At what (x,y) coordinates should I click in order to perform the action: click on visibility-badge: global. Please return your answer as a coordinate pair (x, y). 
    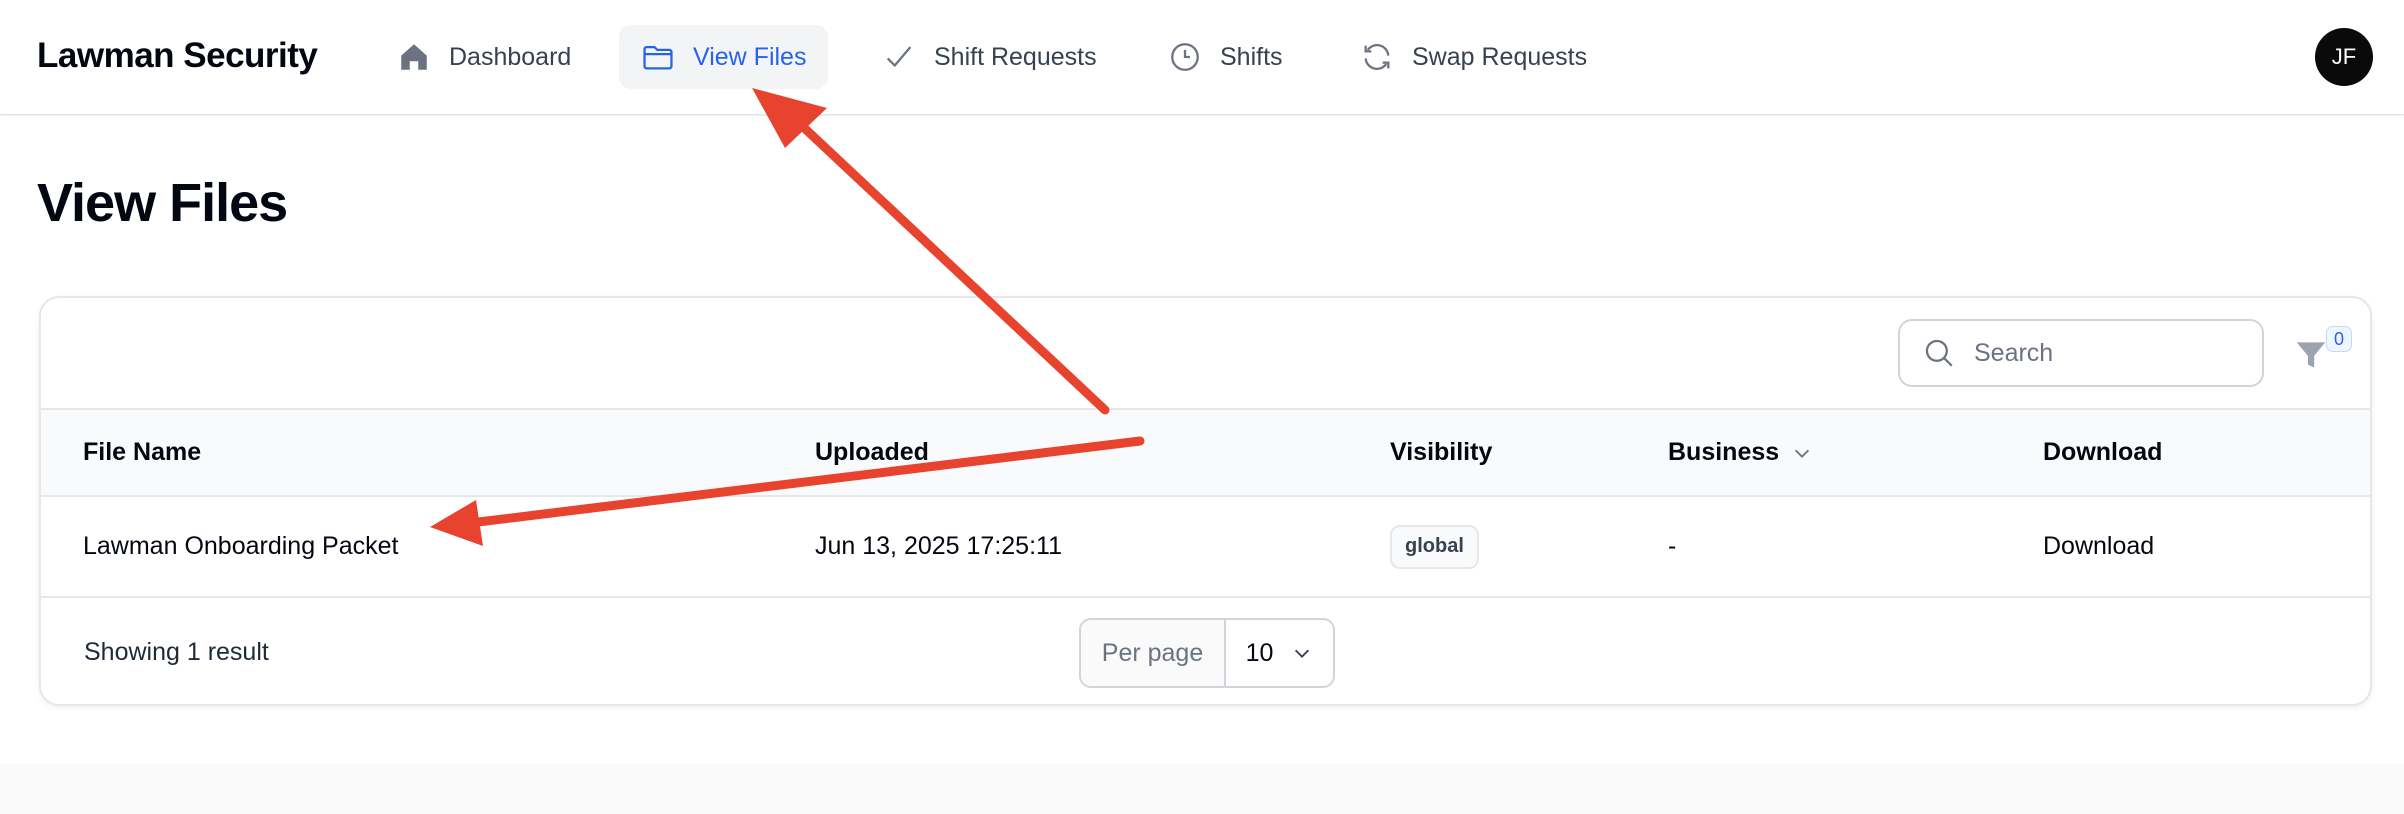
    Looking at the image, I should click on (1434, 546).